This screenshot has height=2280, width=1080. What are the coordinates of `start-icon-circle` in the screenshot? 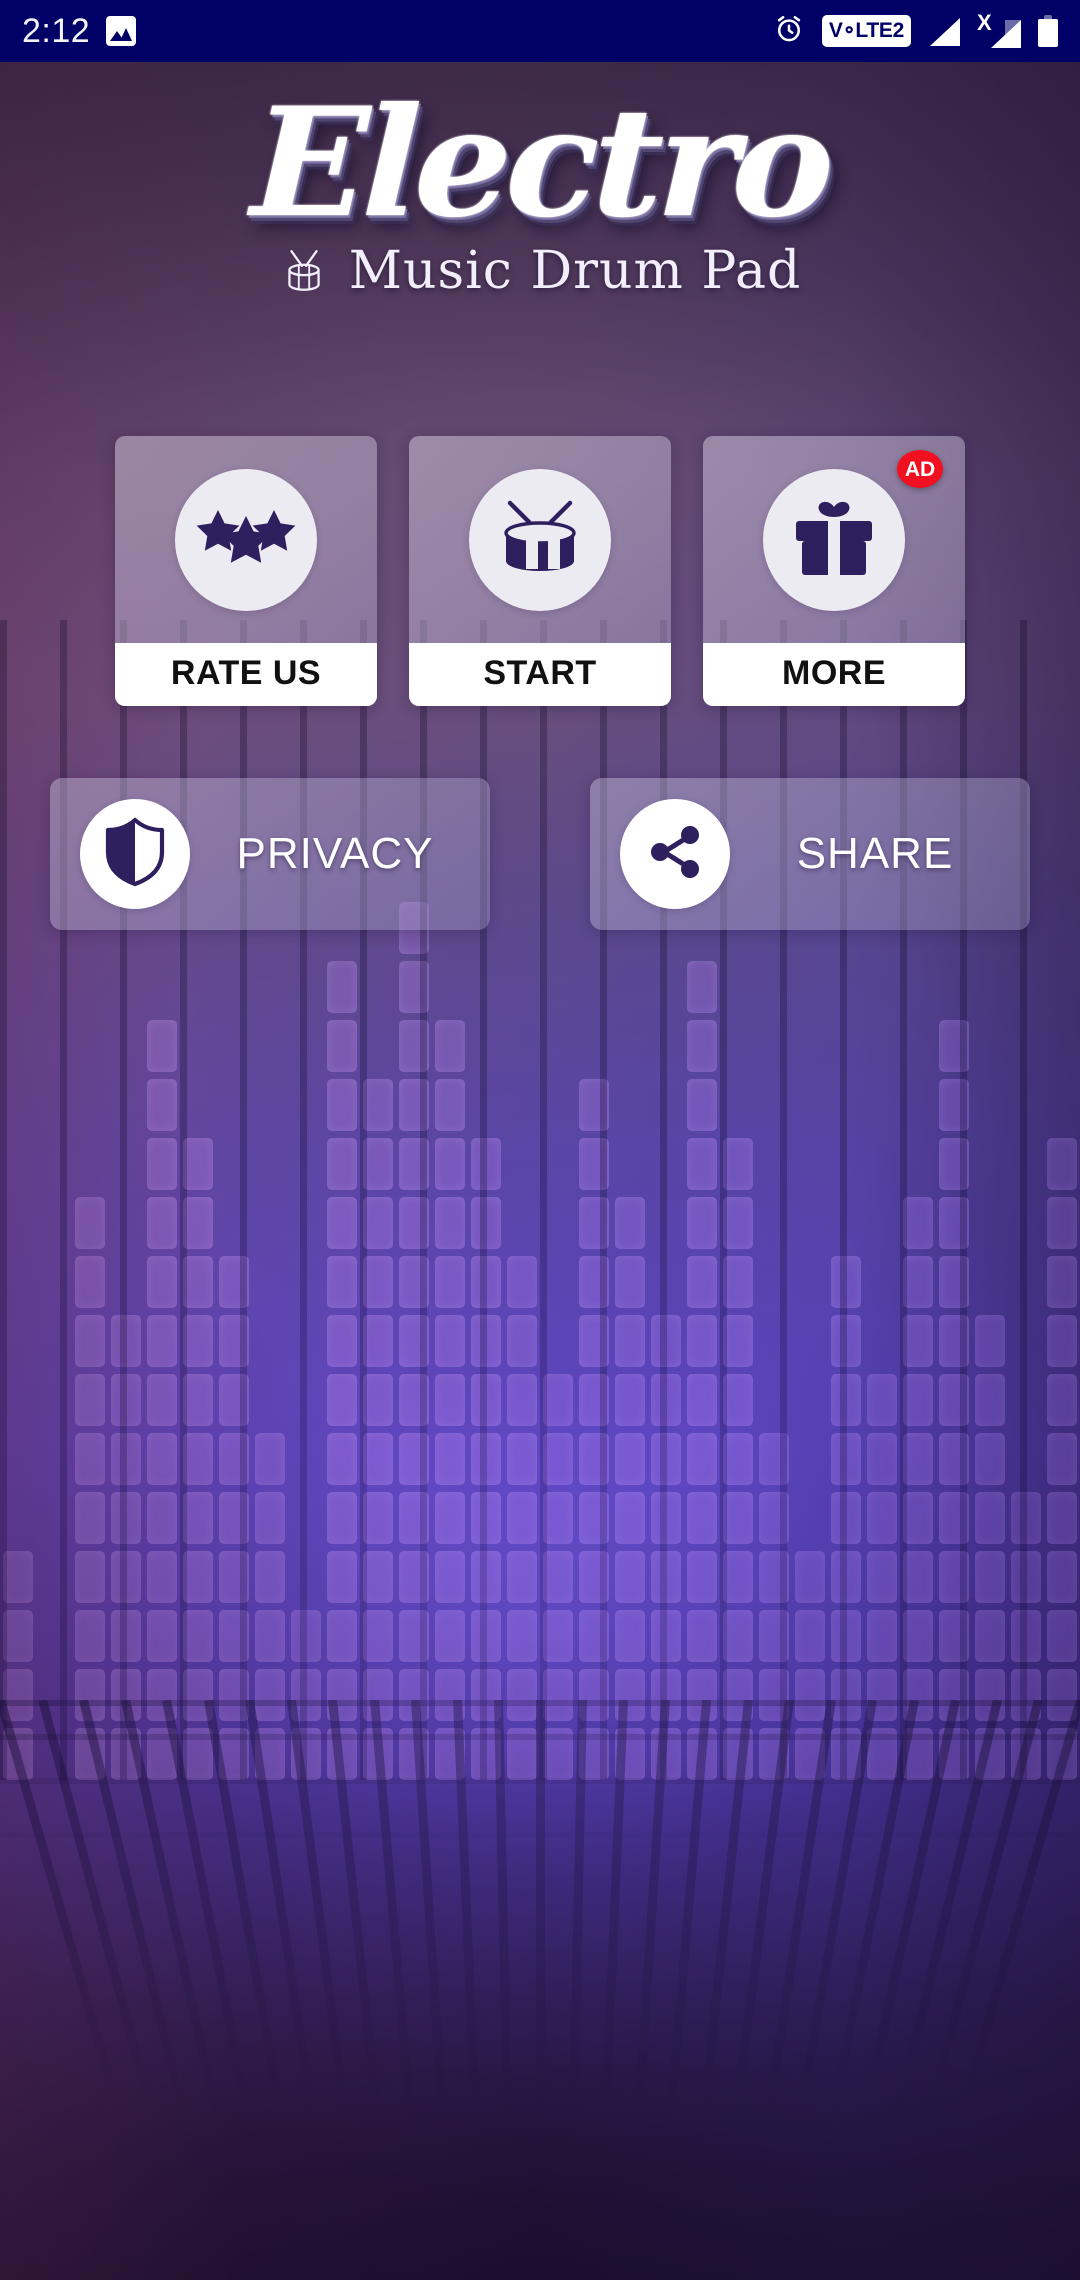 It's located at (540, 539).